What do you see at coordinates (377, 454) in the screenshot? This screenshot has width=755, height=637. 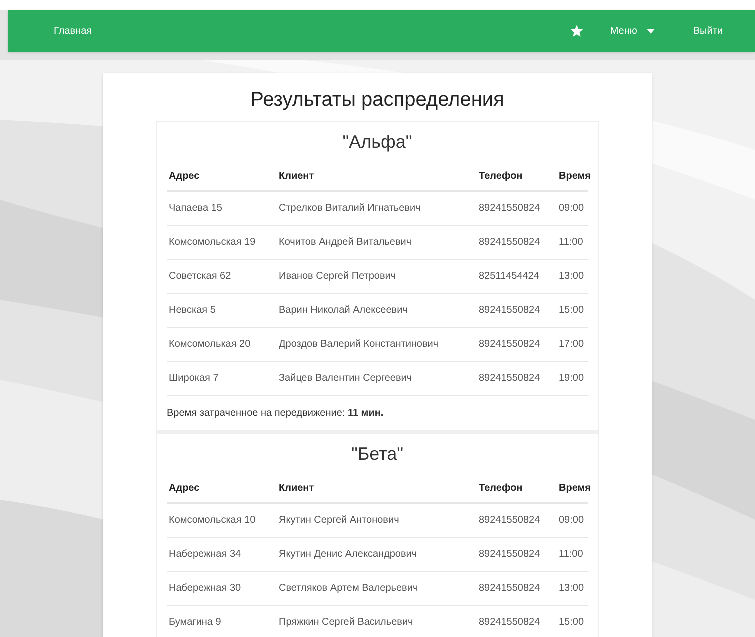 I see `group-title: "Бета"` at bounding box center [377, 454].